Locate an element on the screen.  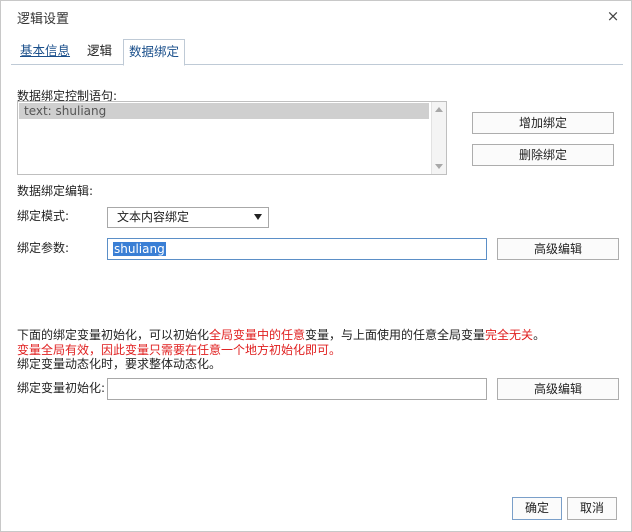
tab-basic-info: 基本信息 is located at coordinates (45, 52).